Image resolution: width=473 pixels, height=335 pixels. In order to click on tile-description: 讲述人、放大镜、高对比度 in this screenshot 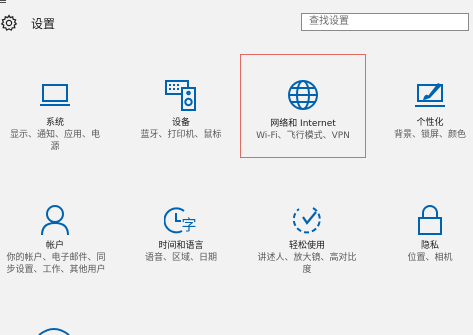, I will do `click(307, 264)`.